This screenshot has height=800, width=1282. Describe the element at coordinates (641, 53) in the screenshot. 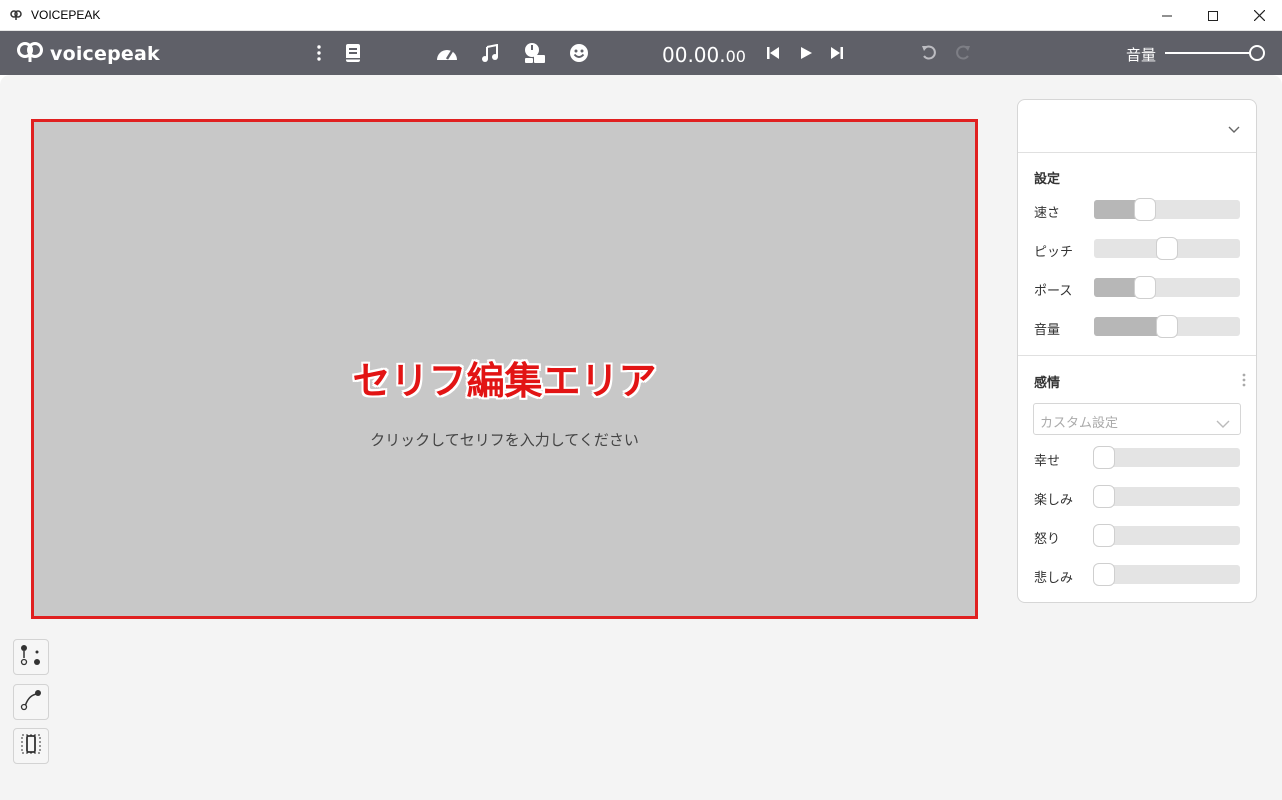

I see `app-toolbar: voicepeak 00.00.00 音量` at that location.